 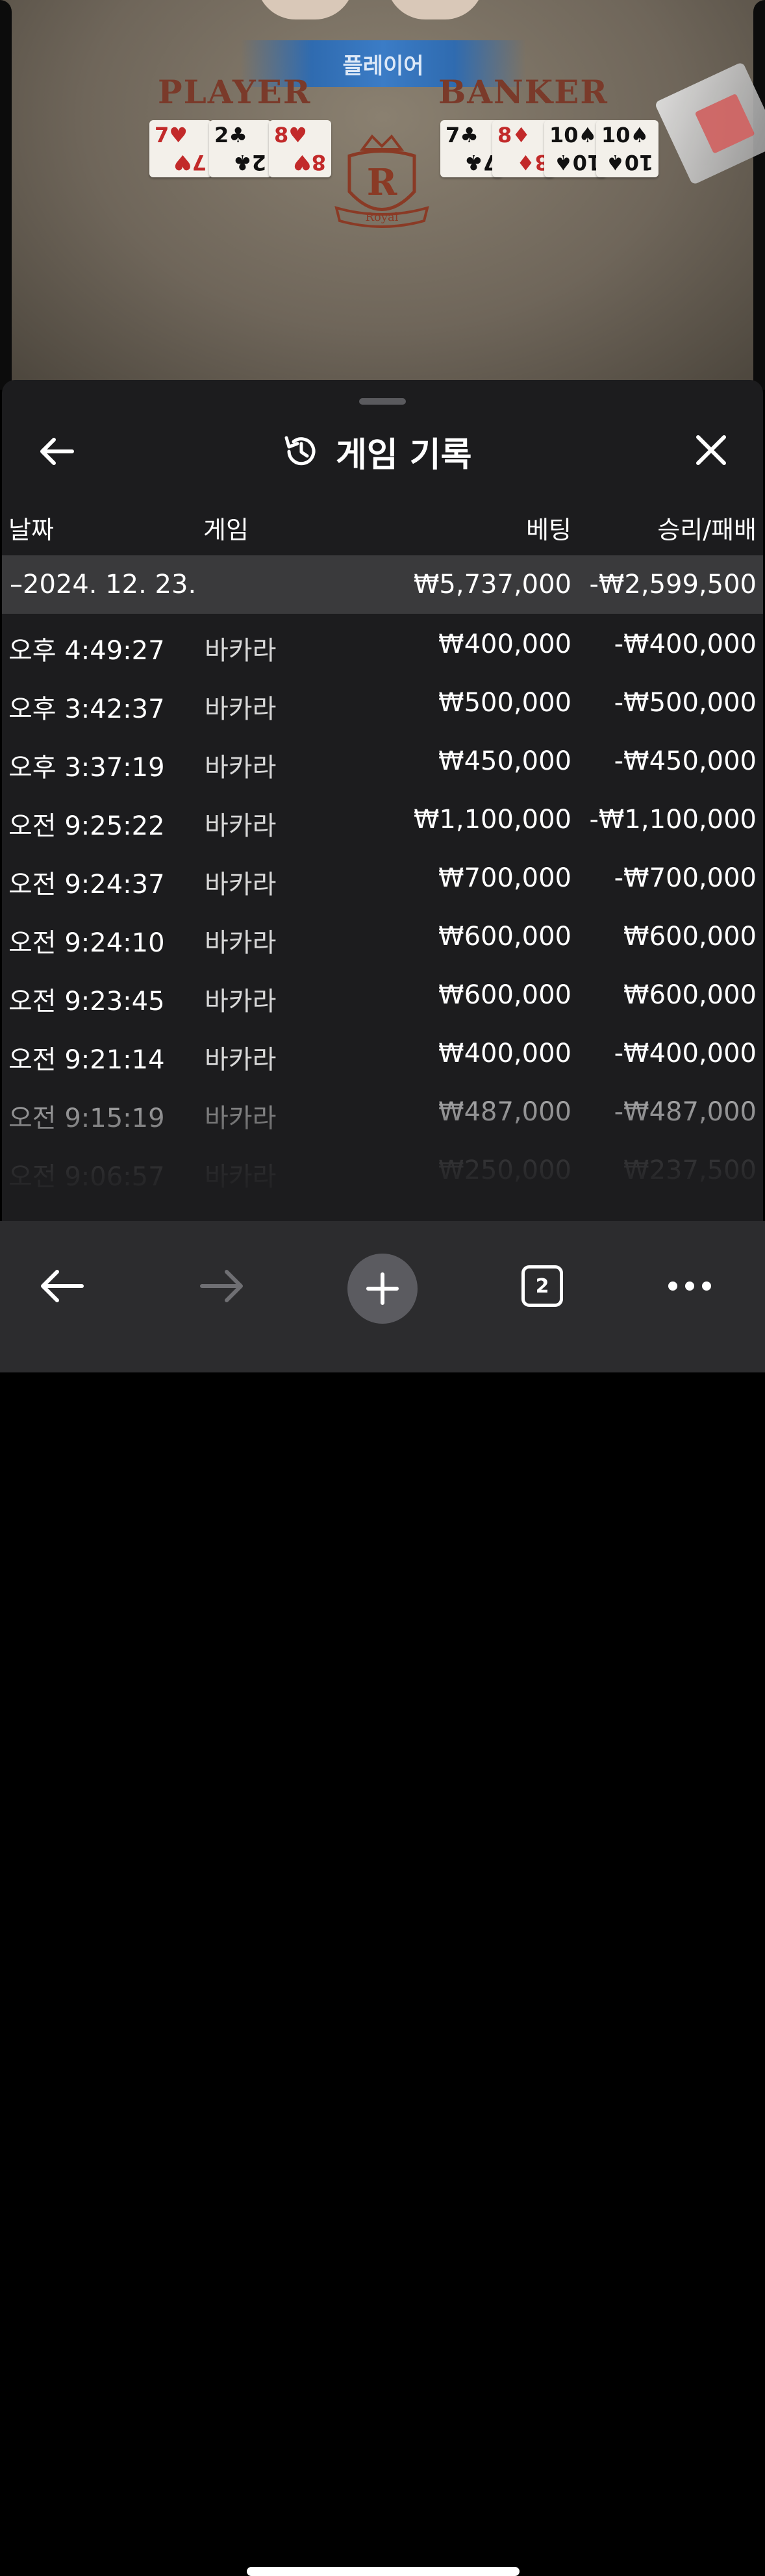 I want to click on table-edge-right, so click(x=759, y=195).